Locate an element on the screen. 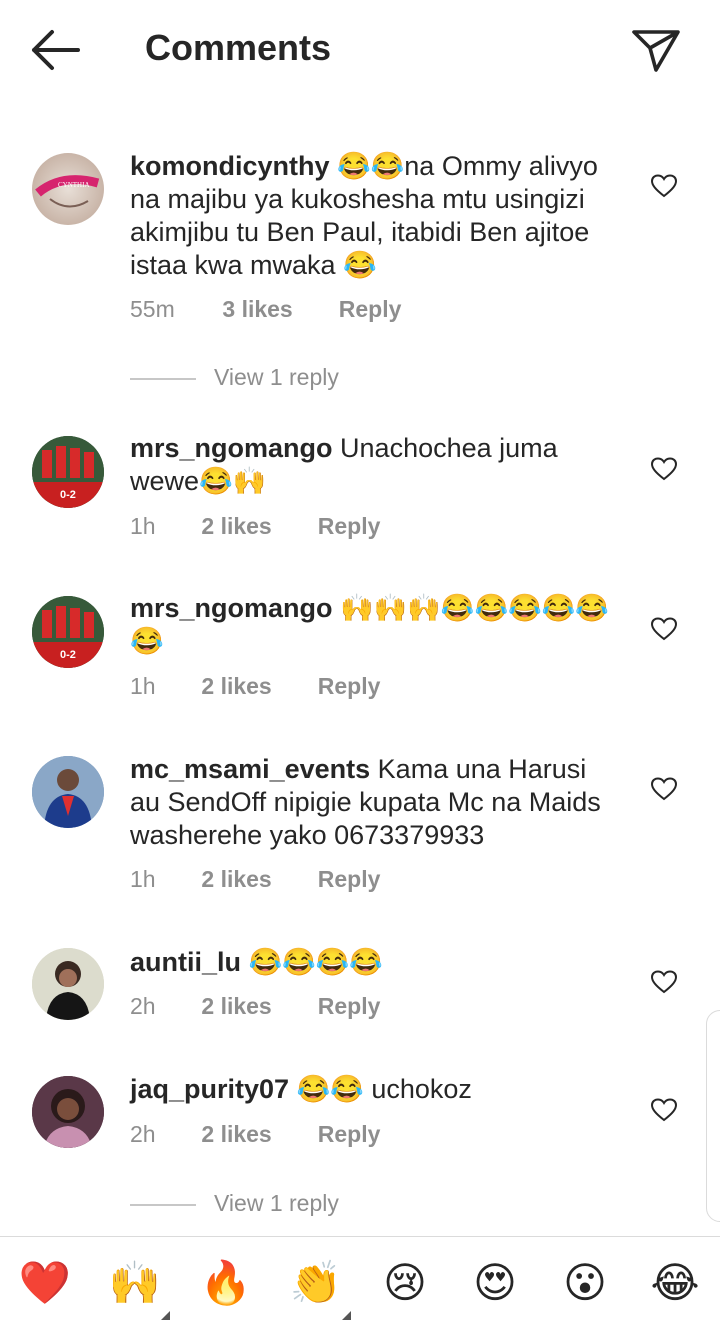 The image size is (720, 1325). comment-username: auntii_lu is located at coordinates (185, 962).